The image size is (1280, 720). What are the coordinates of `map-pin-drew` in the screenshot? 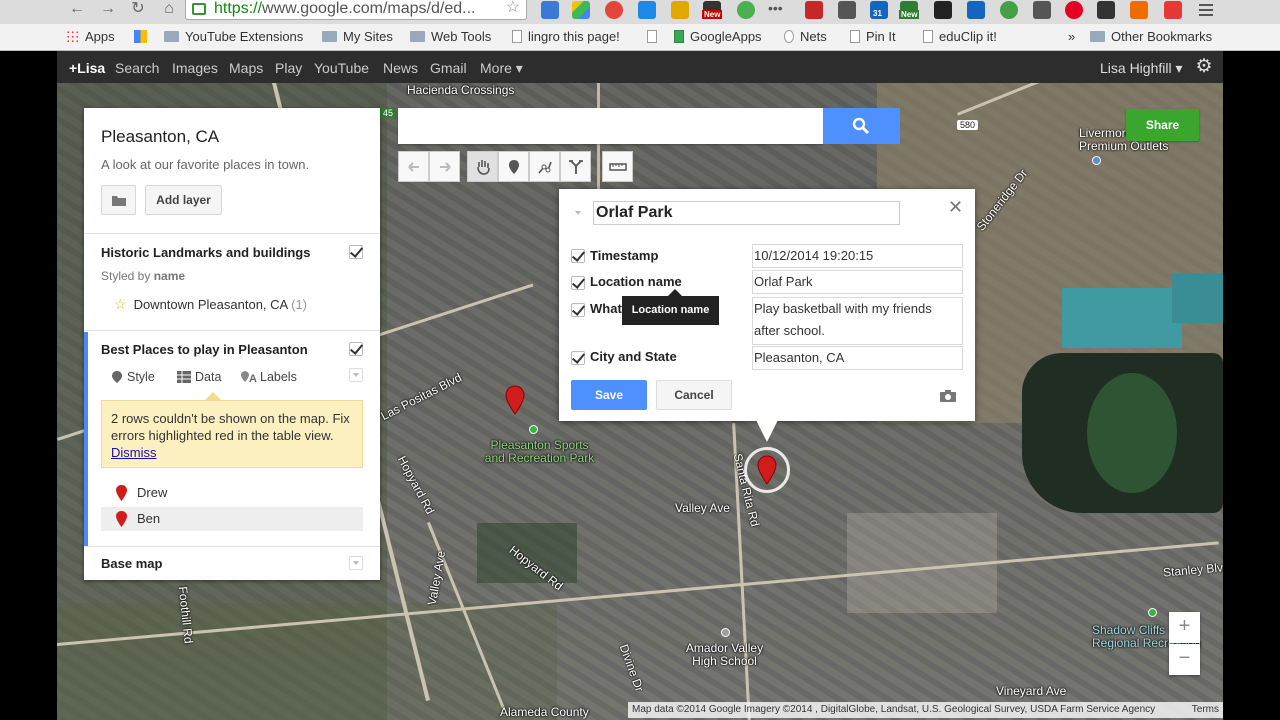 It's located at (515, 400).